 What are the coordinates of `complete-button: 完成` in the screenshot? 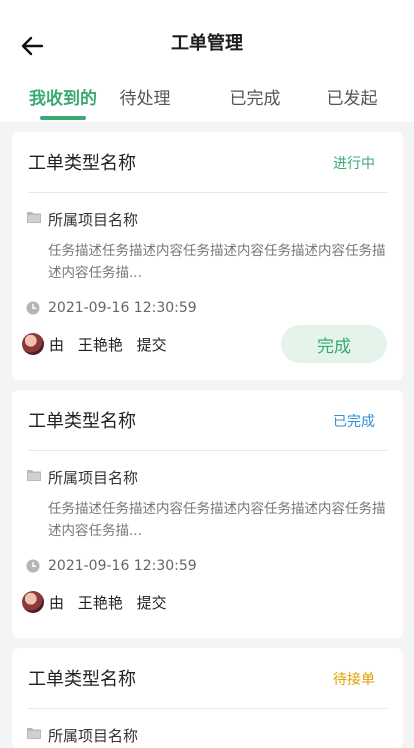 It's located at (334, 344).